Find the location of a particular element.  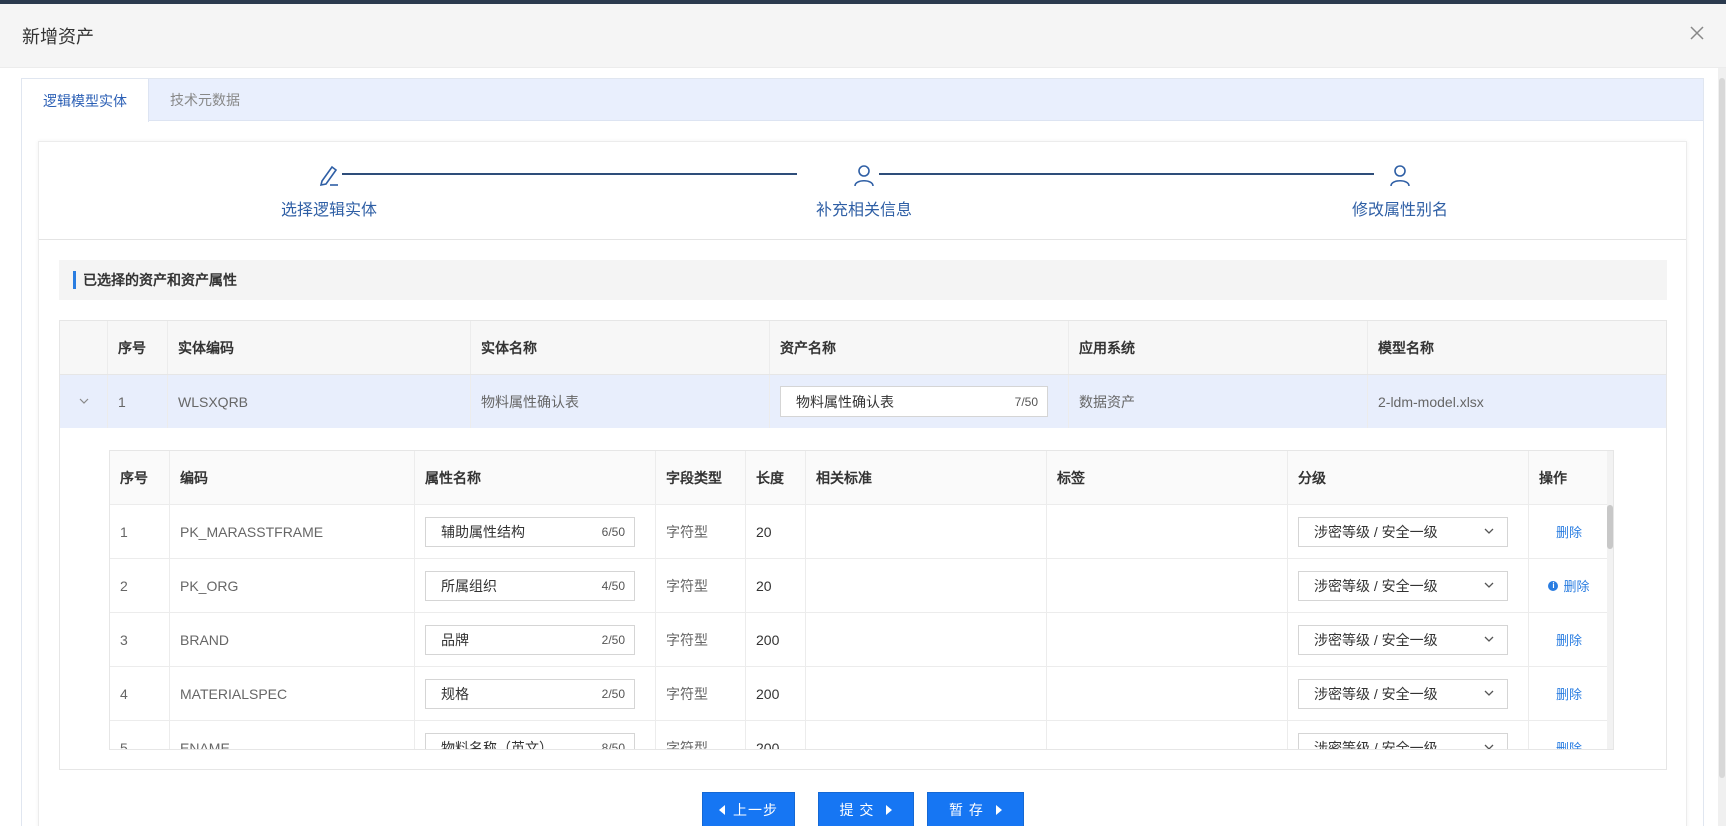

model-name: 2-ldm-model.xlsx is located at coordinates (1431, 401).